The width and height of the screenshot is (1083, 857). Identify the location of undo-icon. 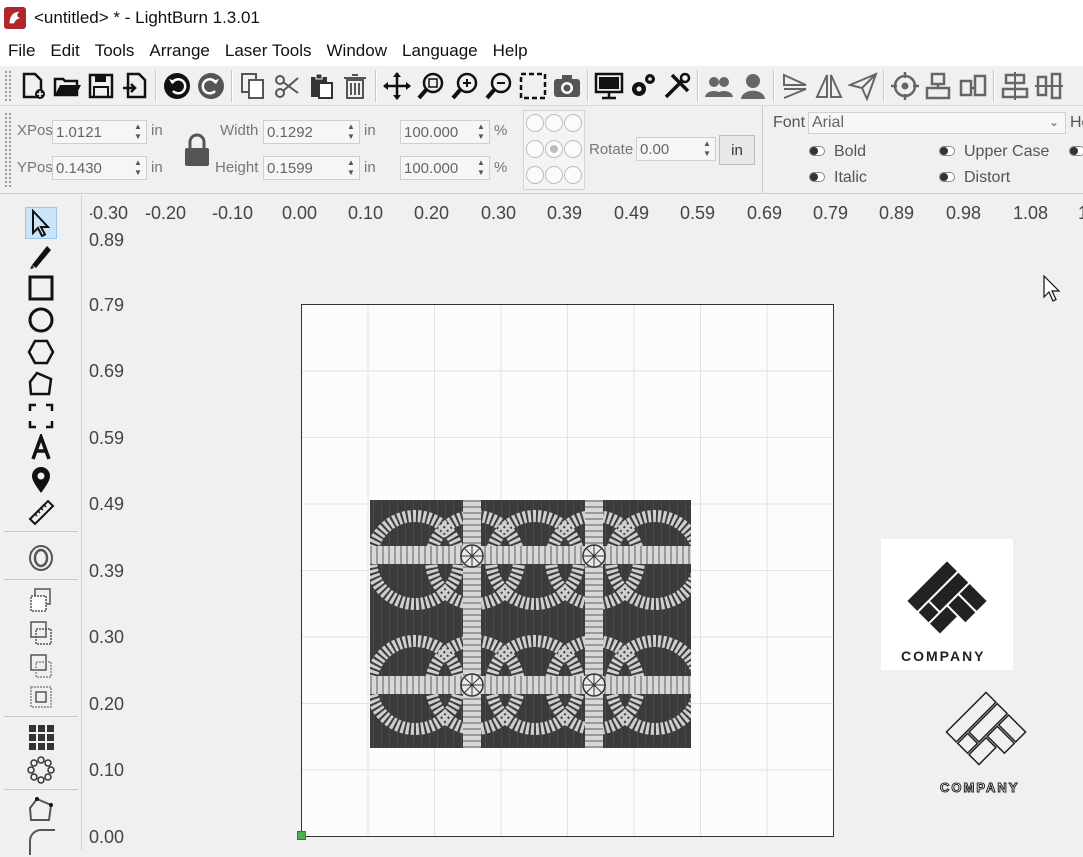
(177, 86).